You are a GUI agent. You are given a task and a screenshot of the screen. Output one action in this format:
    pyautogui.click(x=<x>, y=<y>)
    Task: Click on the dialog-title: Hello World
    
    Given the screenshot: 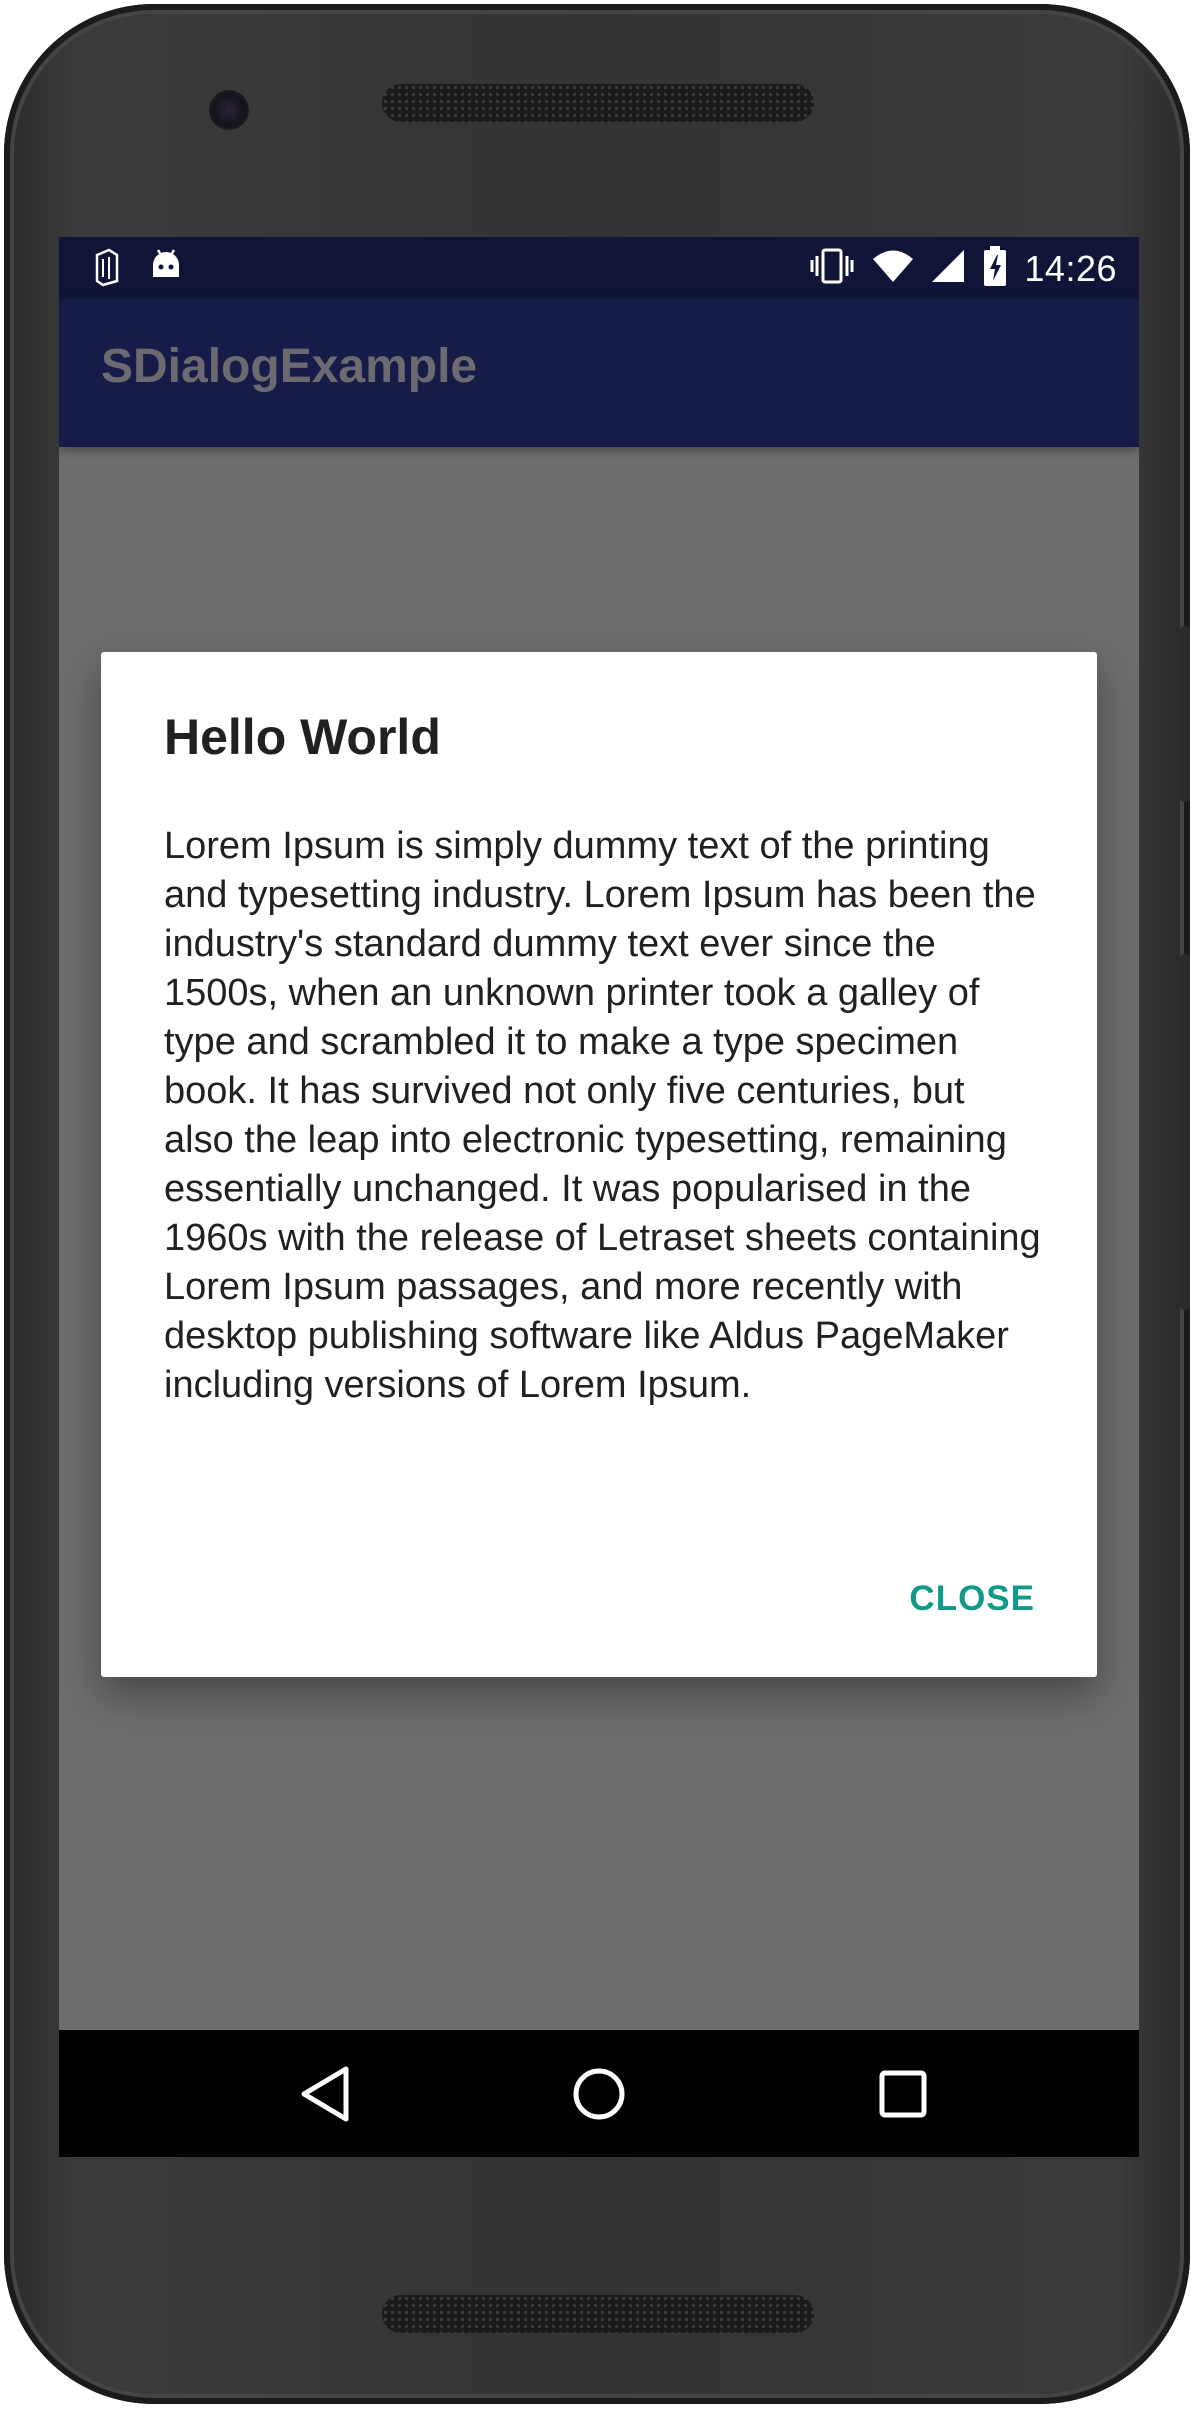 What is the action you would take?
    pyautogui.click(x=302, y=737)
    